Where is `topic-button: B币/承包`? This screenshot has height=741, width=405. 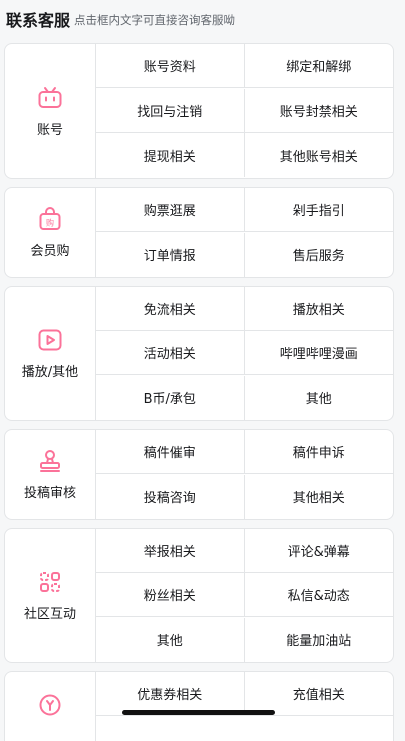
topic-button: B币/承包 is located at coordinates (170, 397).